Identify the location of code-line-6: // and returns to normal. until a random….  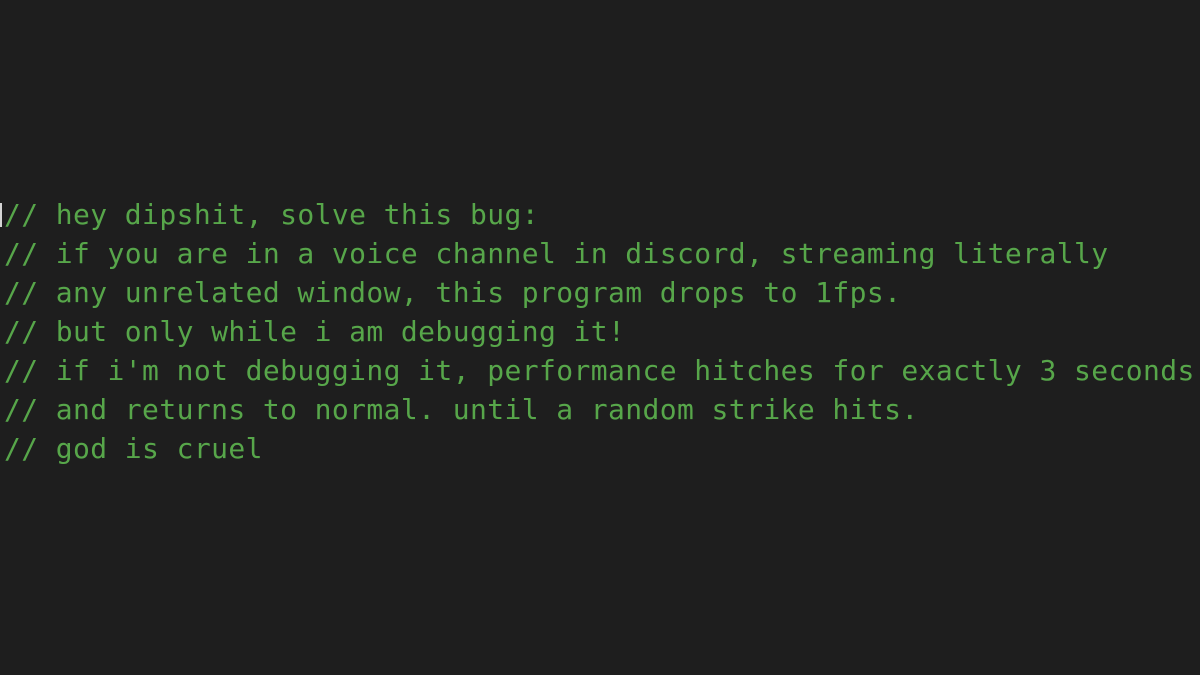
(602, 409).